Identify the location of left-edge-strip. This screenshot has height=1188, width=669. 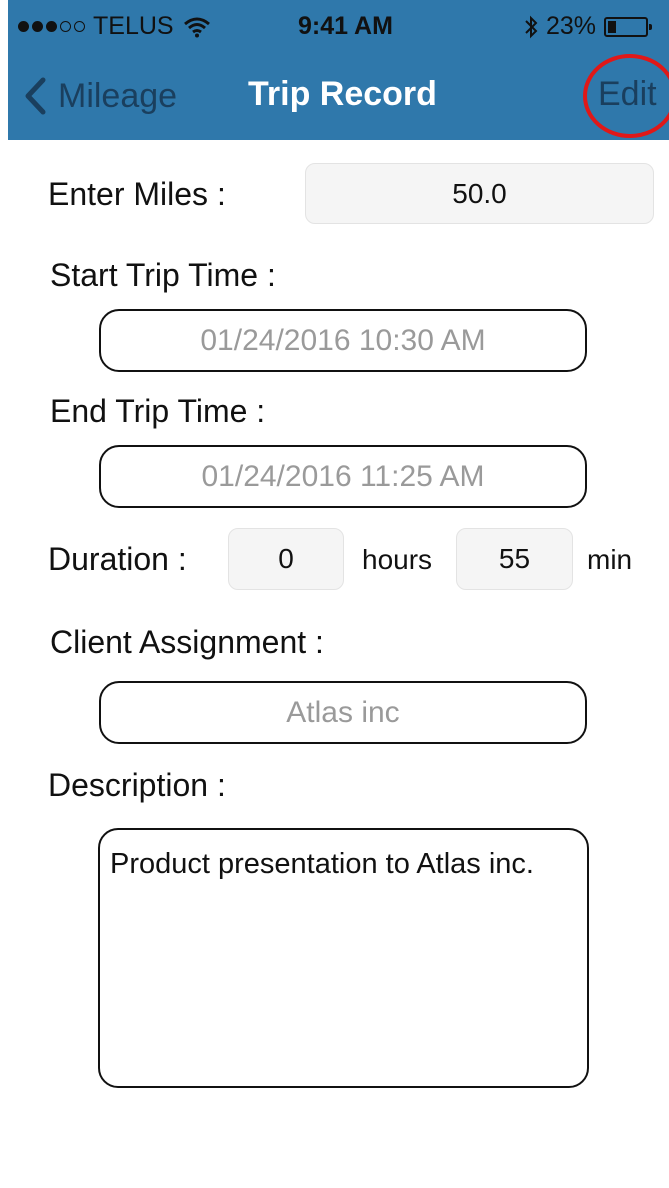
(4, 594).